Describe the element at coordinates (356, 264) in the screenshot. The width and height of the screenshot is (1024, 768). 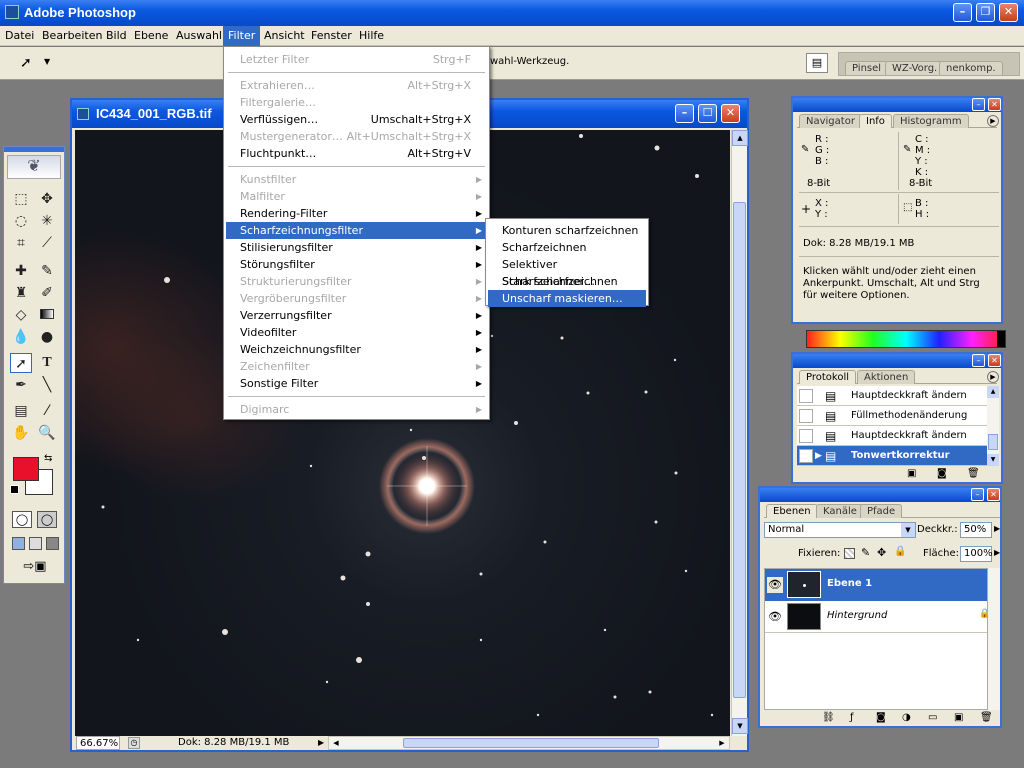
I see `filter-menu-item: Störungsfilter ▶` at that location.